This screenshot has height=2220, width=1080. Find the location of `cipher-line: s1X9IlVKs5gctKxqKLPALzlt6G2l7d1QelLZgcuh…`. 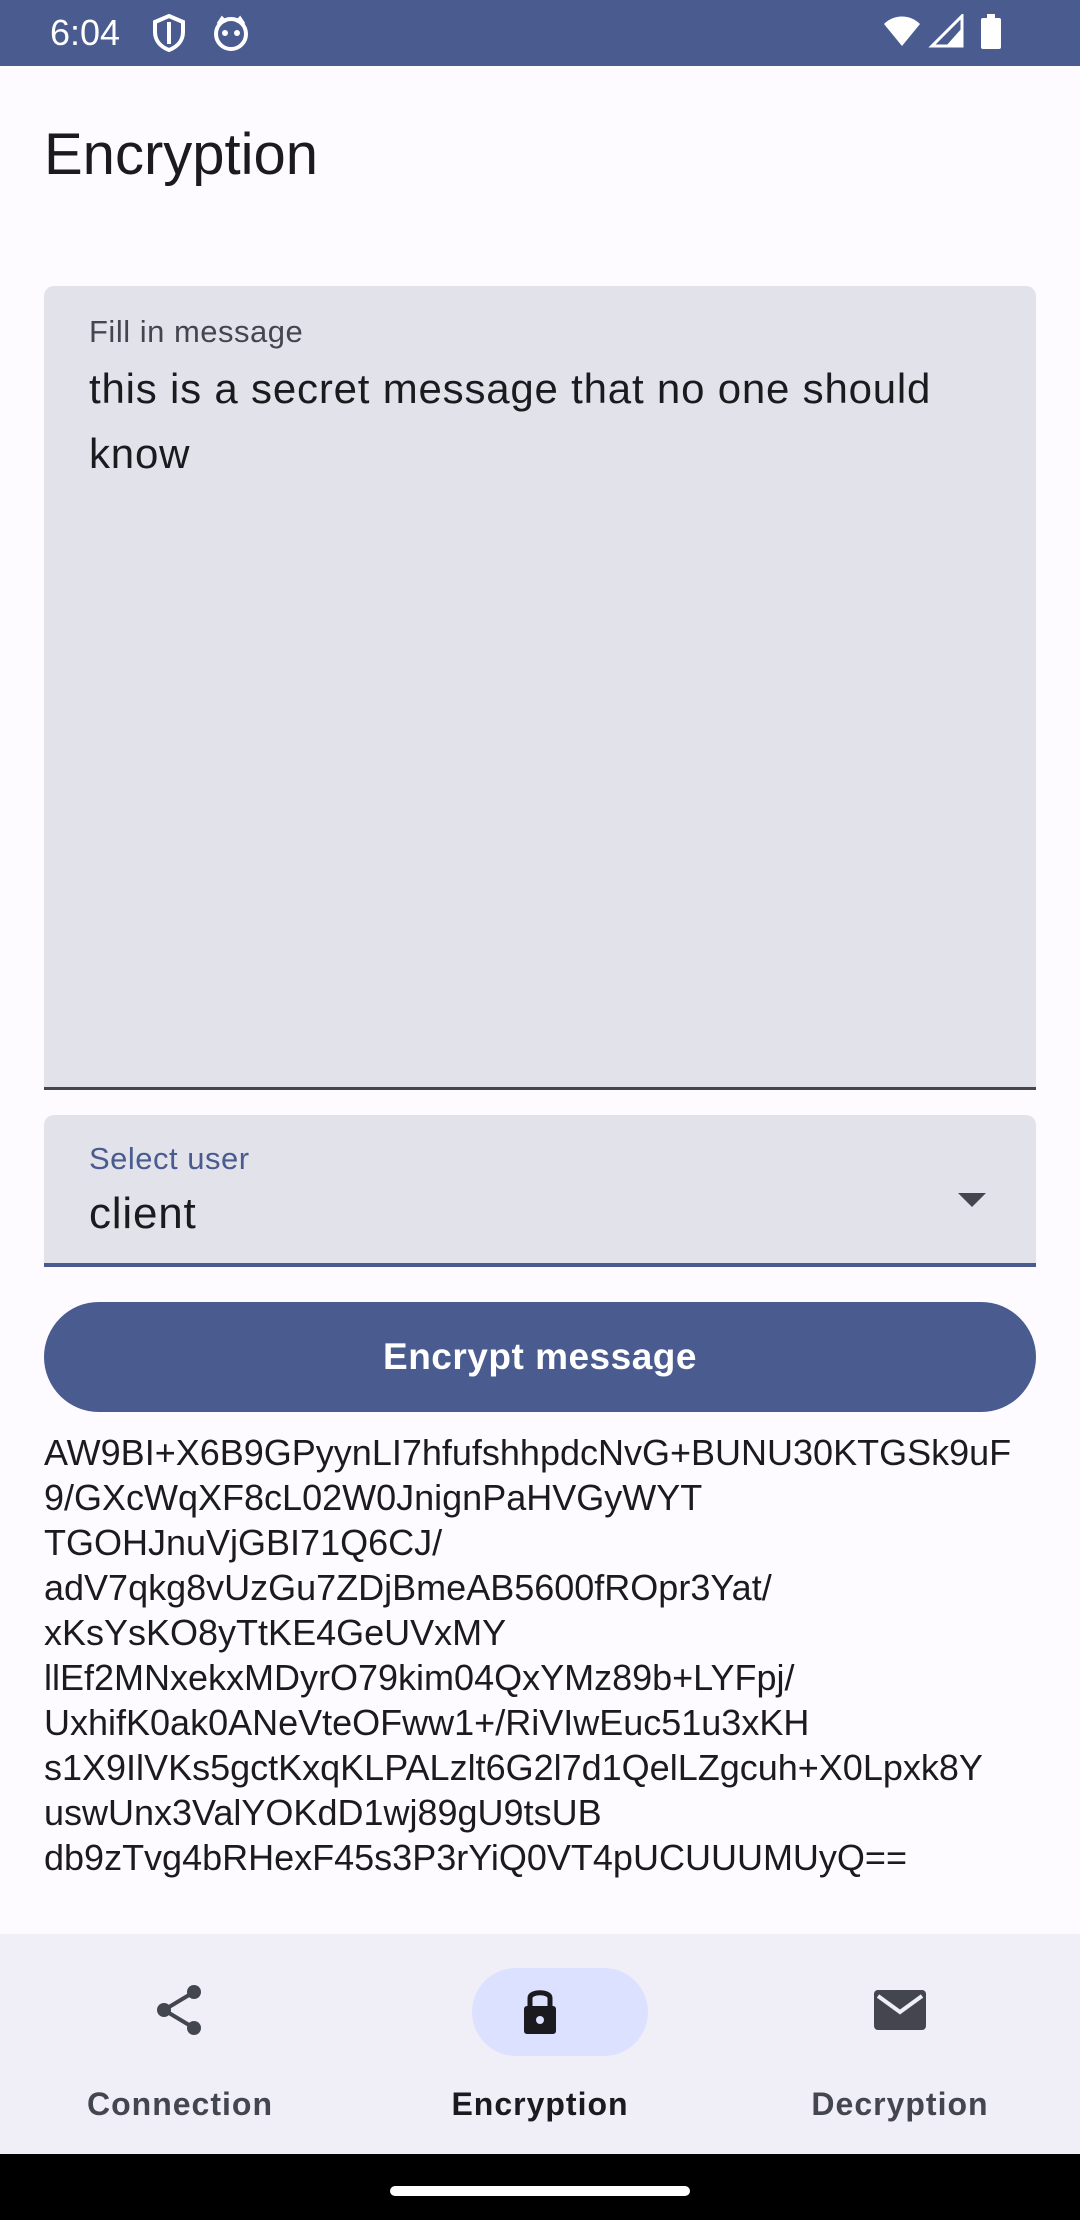

cipher-line: s1X9IlVKs5gctKxqKLPALzlt6G2l7d1QelLZgcuh… is located at coordinates (513, 1767).